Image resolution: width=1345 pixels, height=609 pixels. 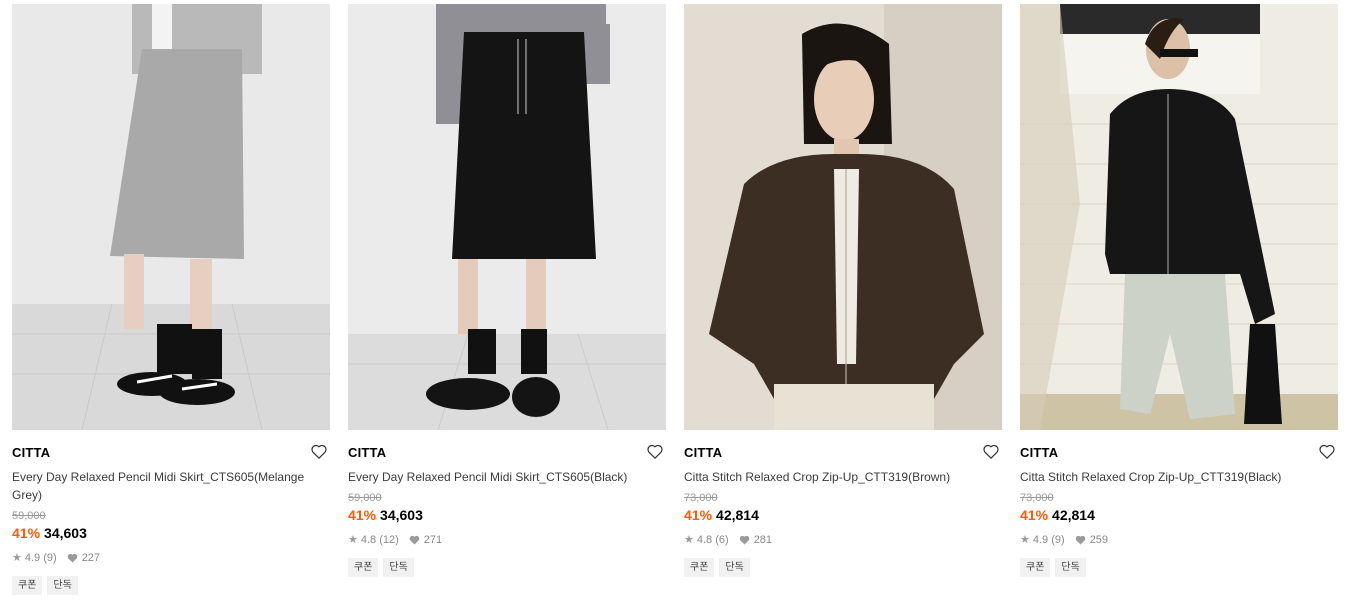 I want to click on like-count: 271, so click(x=433, y=540).